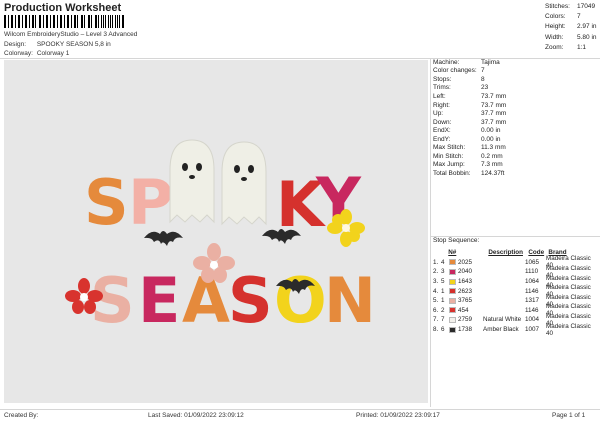  Describe the element at coordinates (532, 282) in the screenshot. I see `thread-code: 1064` at that location.